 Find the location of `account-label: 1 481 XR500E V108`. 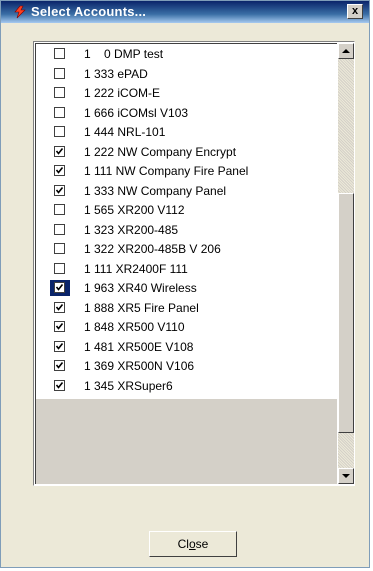

account-label: 1 481 XR500E V108 is located at coordinates (139, 346).